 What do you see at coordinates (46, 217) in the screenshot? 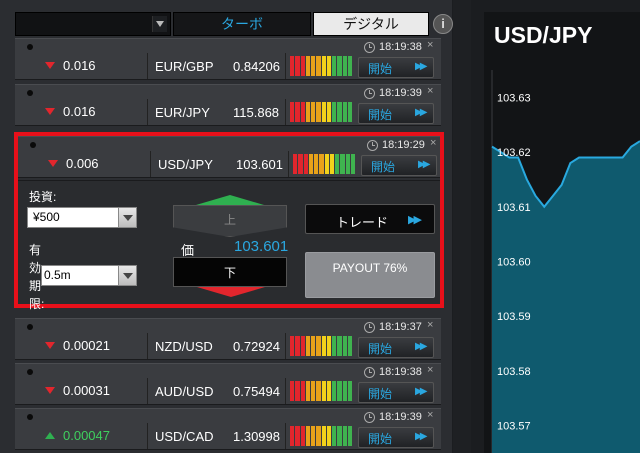
I see `investment-amount-value: ¥500` at bounding box center [46, 217].